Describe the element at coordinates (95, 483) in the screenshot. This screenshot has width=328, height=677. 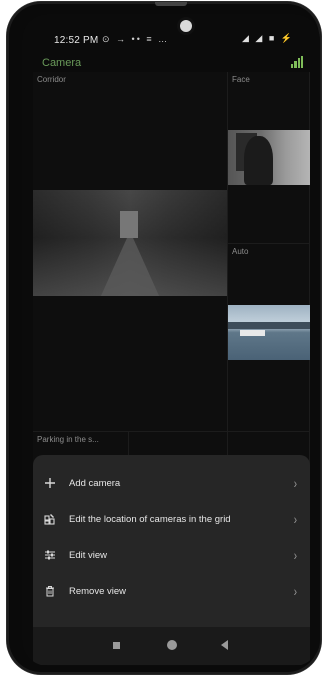
I see `menu-item-label: Add camera` at that location.